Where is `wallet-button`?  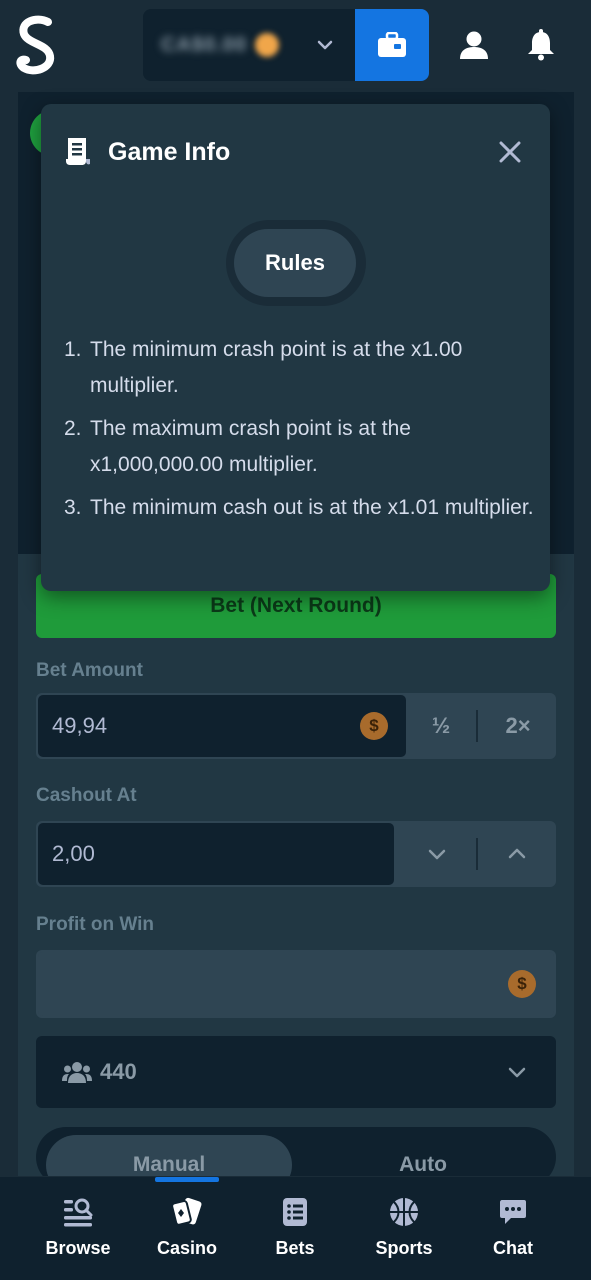 wallet-button is located at coordinates (392, 45).